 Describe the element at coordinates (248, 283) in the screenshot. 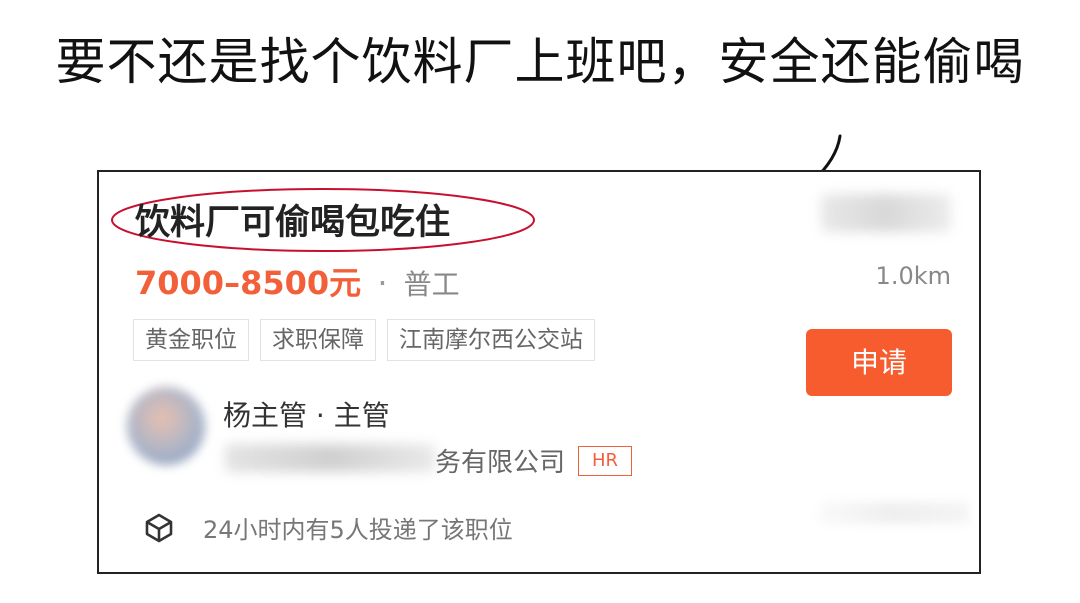

I see `salary: 7000–8500元` at that location.